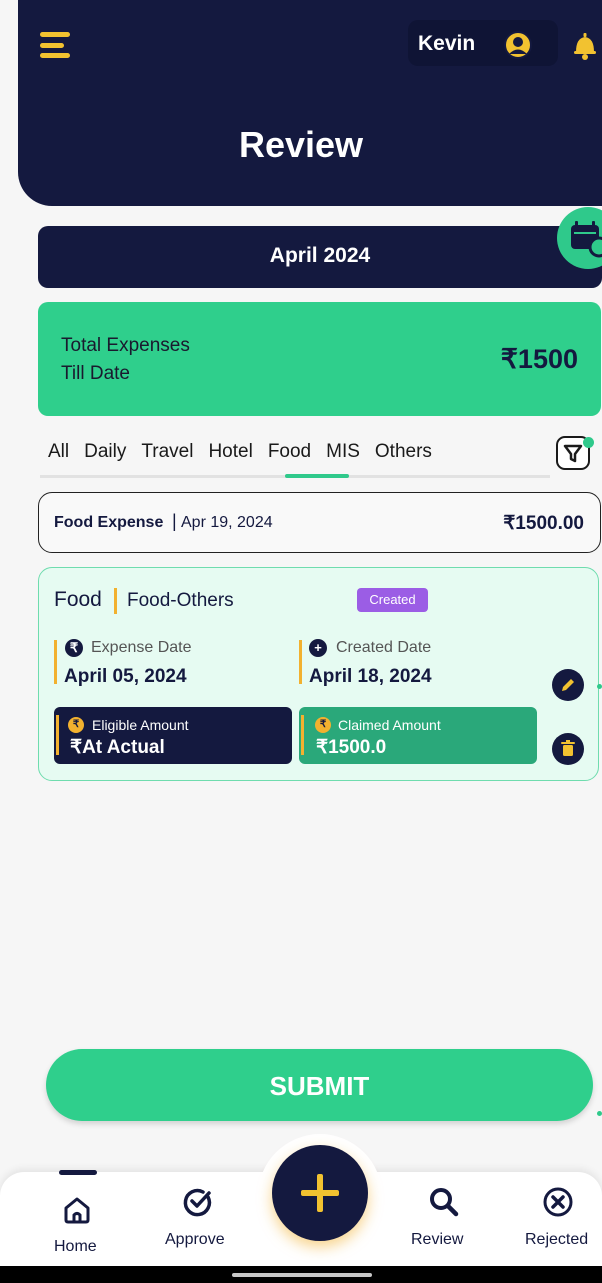 The height and width of the screenshot is (1283, 602). I want to click on filter-active-dot, so click(588, 442).